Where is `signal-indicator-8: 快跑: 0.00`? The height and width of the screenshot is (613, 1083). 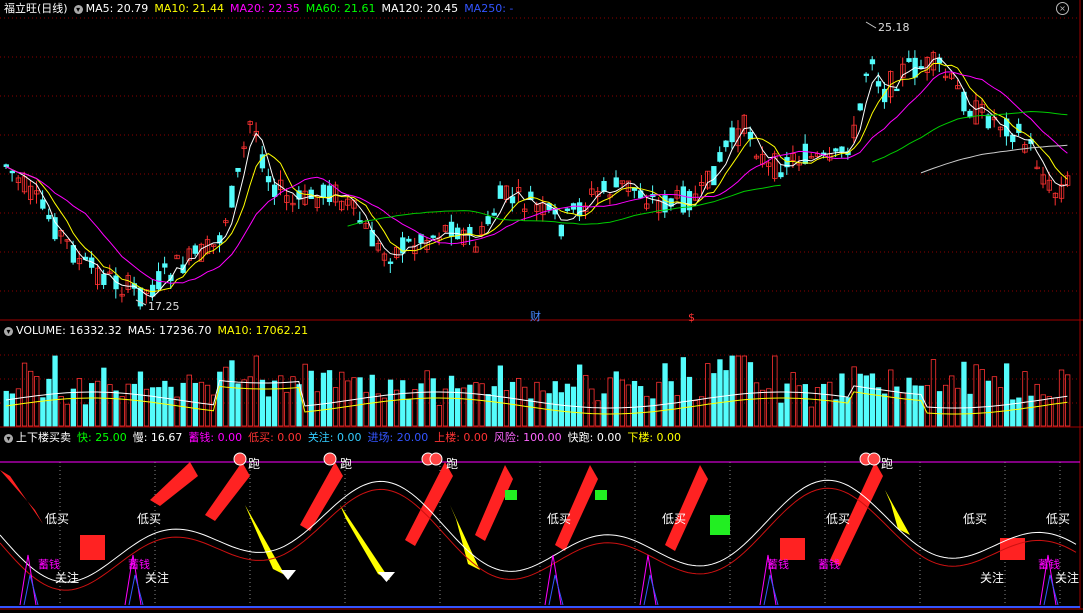 signal-indicator-8: 快跑: 0.00 is located at coordinates (594, 437).